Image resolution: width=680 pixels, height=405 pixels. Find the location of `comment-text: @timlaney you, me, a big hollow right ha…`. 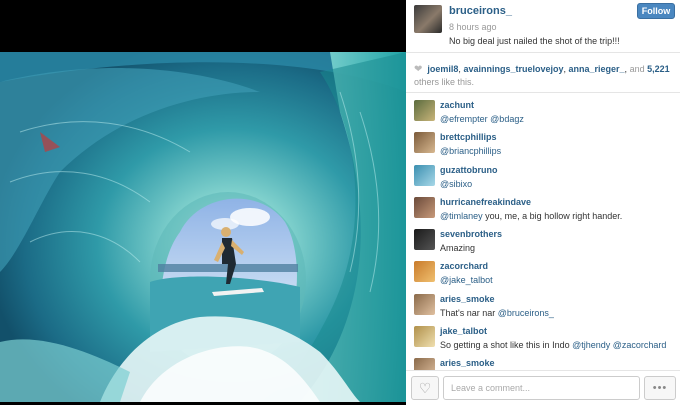

comment-text: @timlaney you, me, a big hollow right ha… is located at coordinates (531, 215).